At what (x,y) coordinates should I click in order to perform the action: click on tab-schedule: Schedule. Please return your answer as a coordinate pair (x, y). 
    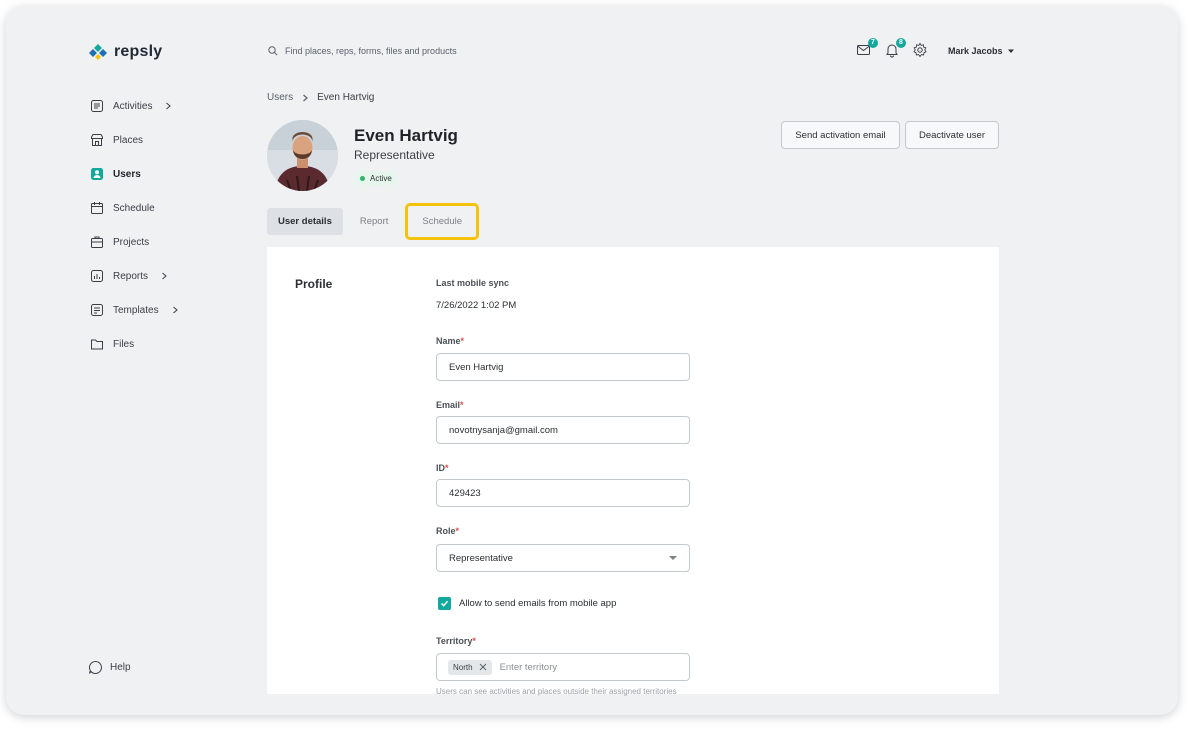
    Looking at the image, I should click on (442, 221).